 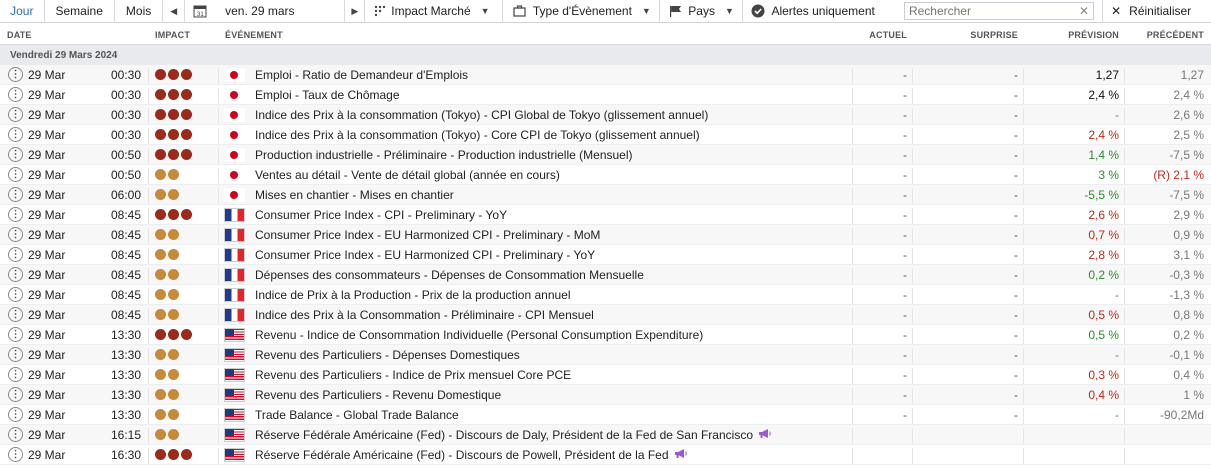 I want to click on event-name: Mises en chantier - Mises en chantier, so click(x=354, y=195).